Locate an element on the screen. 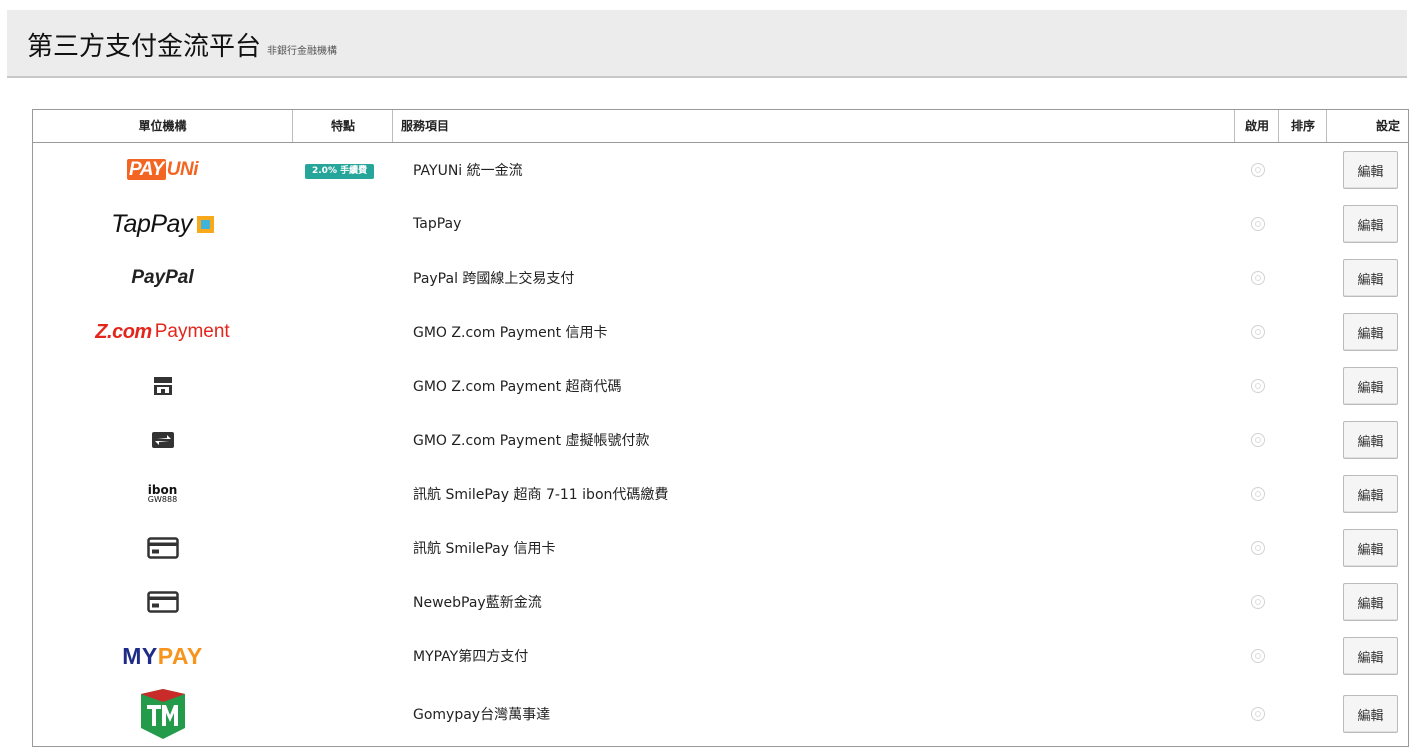 The image size is (1420, 756). table-row: PAY UNi 2.0% 手續費 PAYUNi 統一金流 編輯 is located at coordinates (720, 170).